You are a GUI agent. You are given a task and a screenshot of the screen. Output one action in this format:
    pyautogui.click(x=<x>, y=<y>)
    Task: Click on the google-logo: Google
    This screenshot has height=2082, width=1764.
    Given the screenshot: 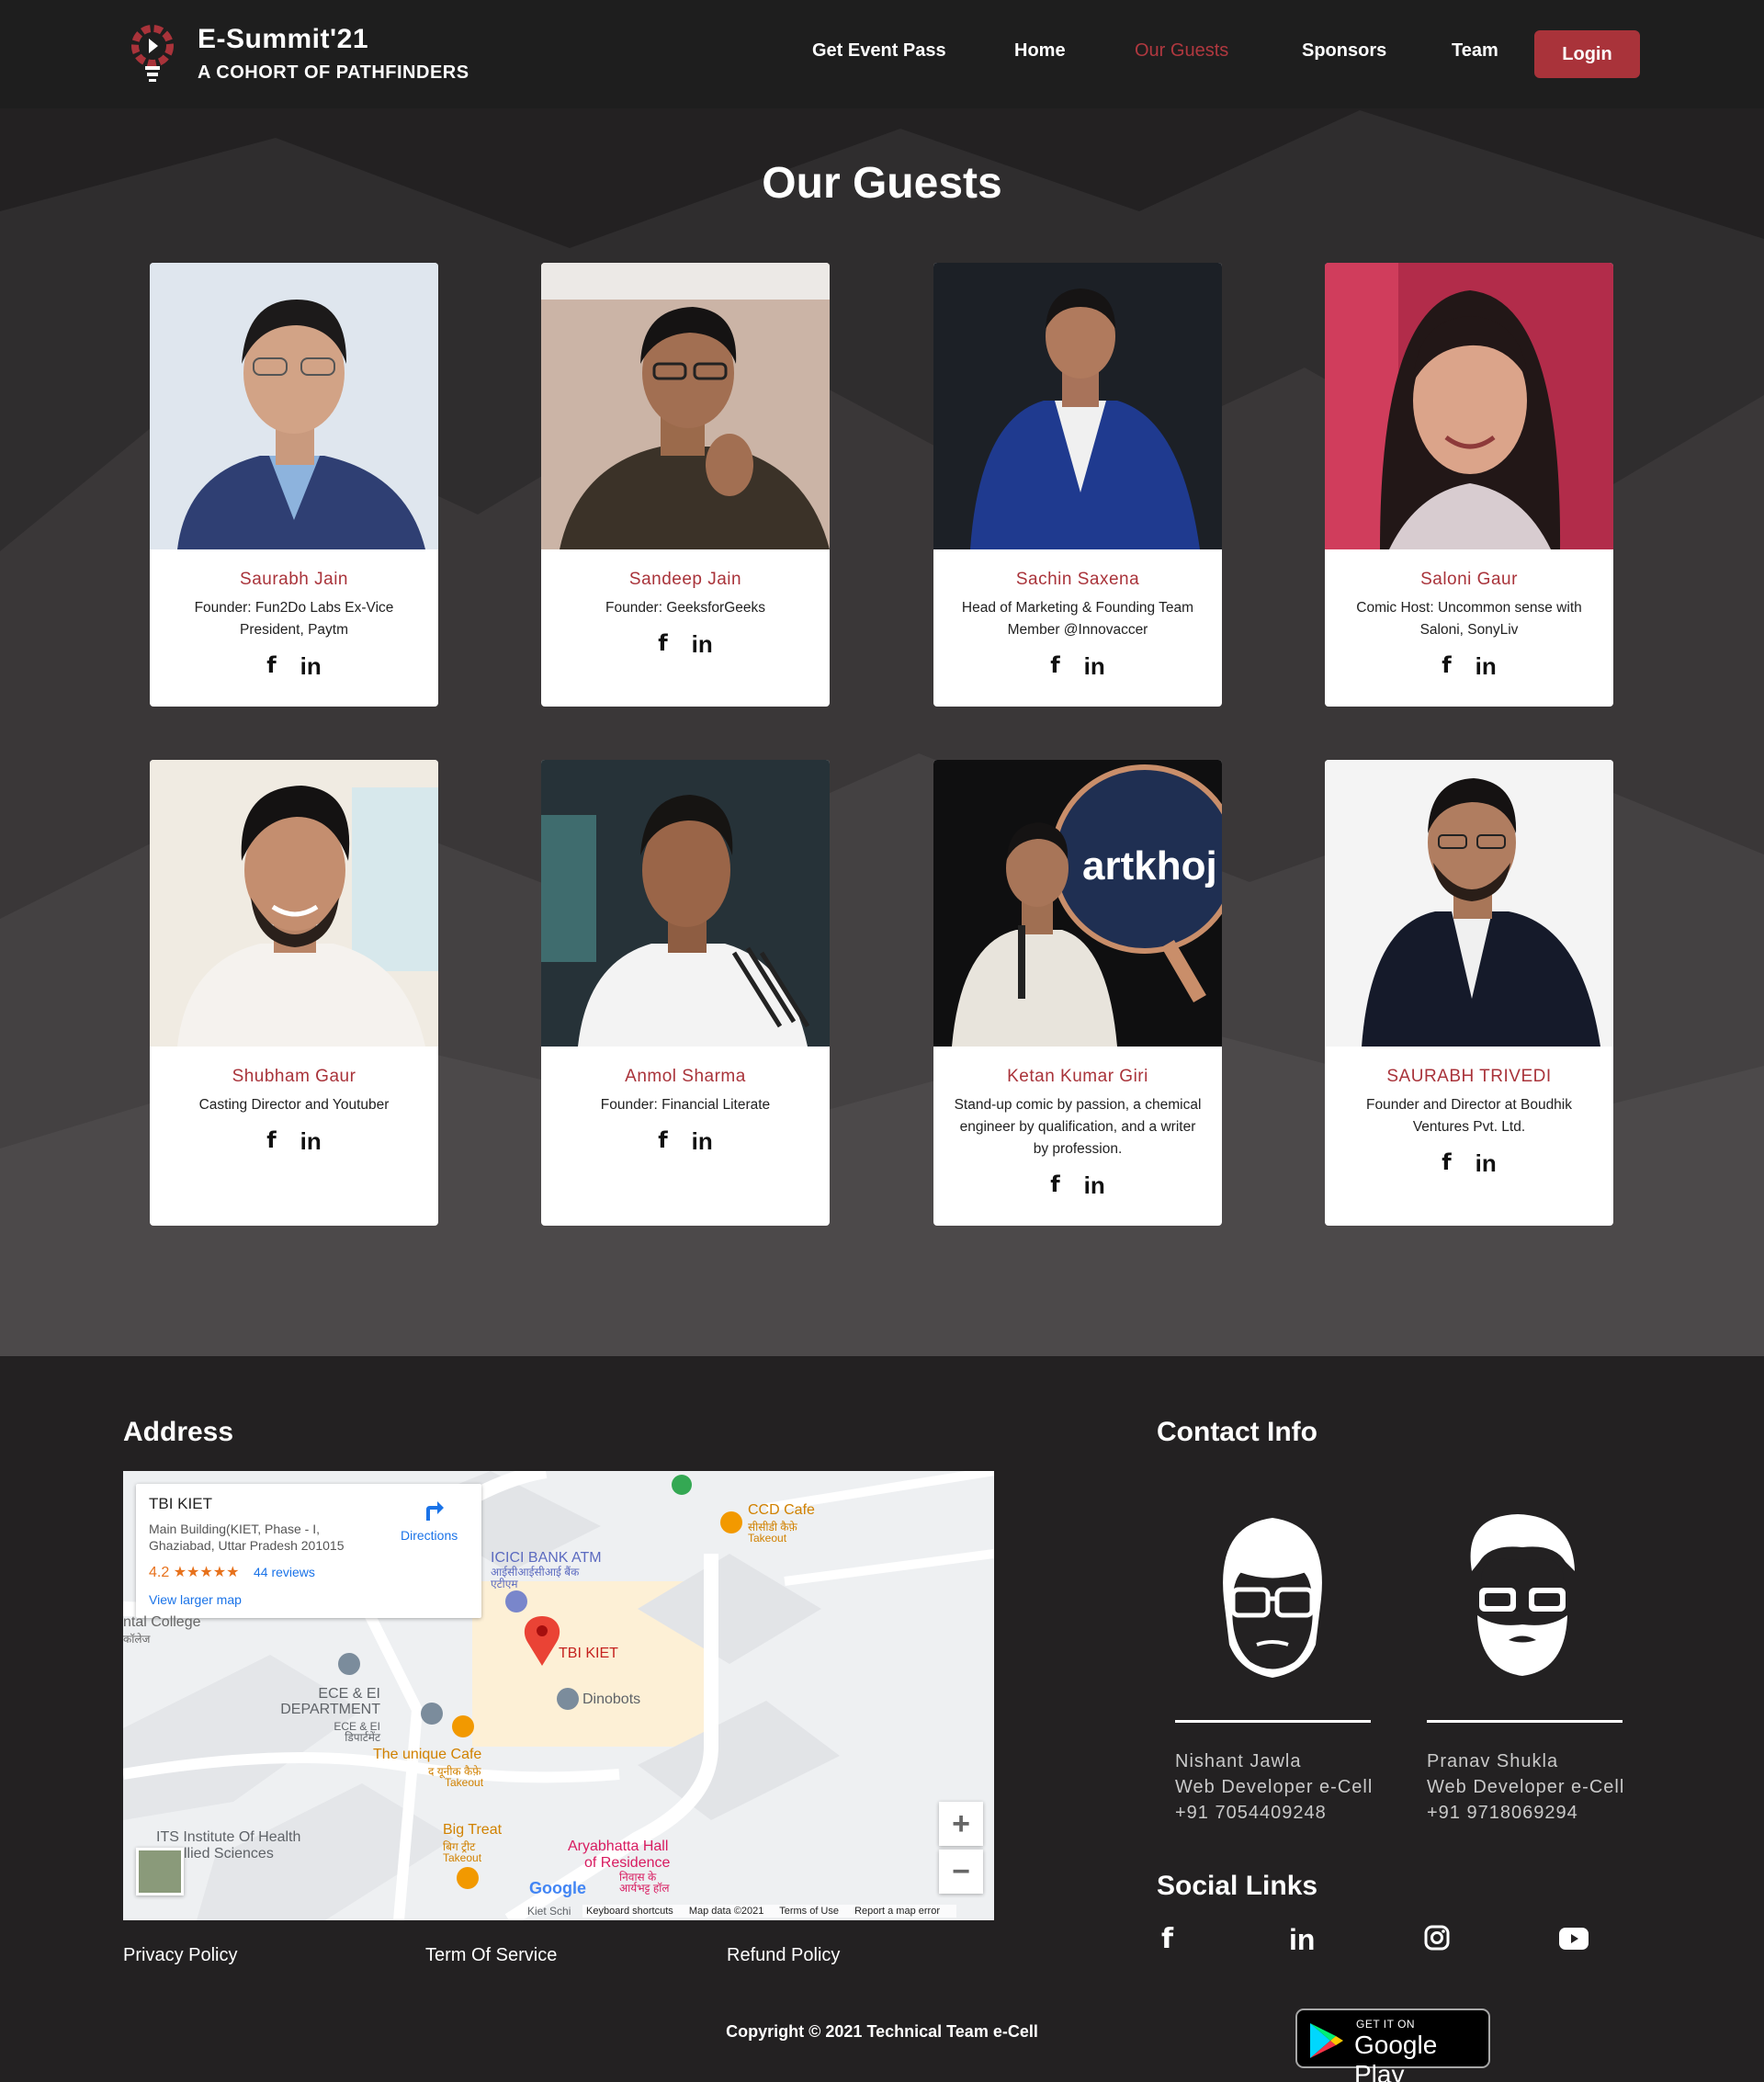 What is the action you would take?
    pyautogui.click(x=557, y=1888)
    